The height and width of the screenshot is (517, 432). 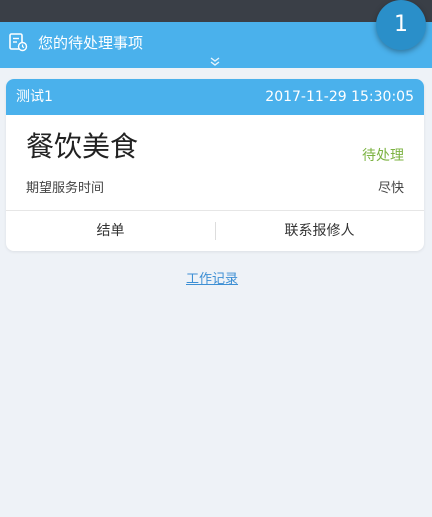 I want to click on expected-time-label: 期望服务时间, so click(x=65, y=188).